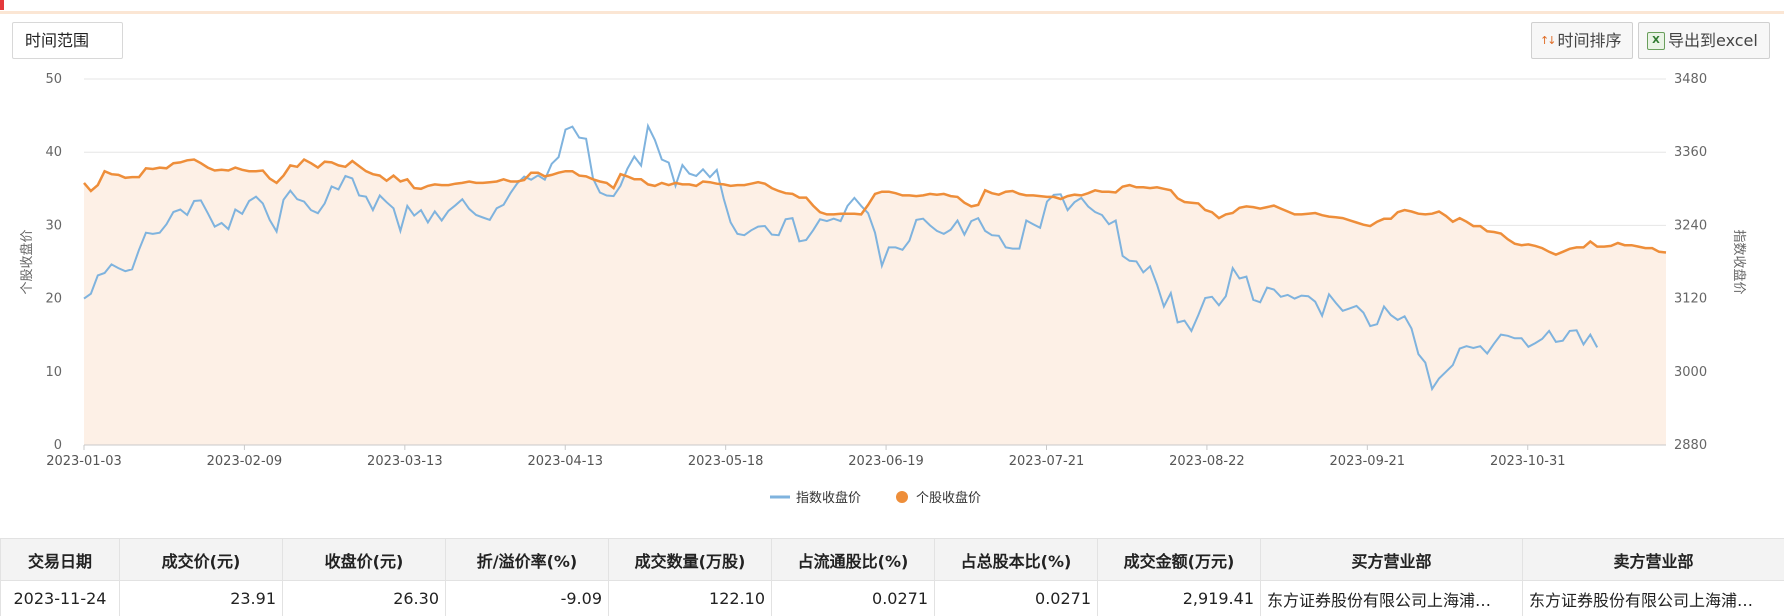 The image size is (1784, 616). I want to click on x-tick-label: 2023-07-21, so click(1047, 461).